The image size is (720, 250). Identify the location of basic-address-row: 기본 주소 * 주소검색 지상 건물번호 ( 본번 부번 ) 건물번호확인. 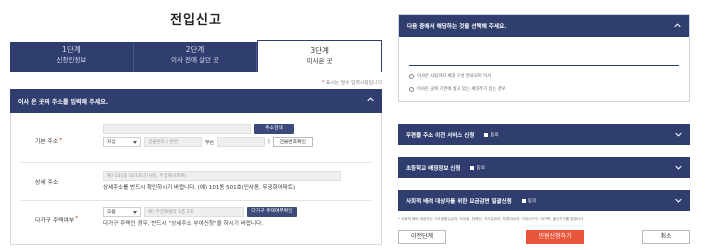
(196, 141).